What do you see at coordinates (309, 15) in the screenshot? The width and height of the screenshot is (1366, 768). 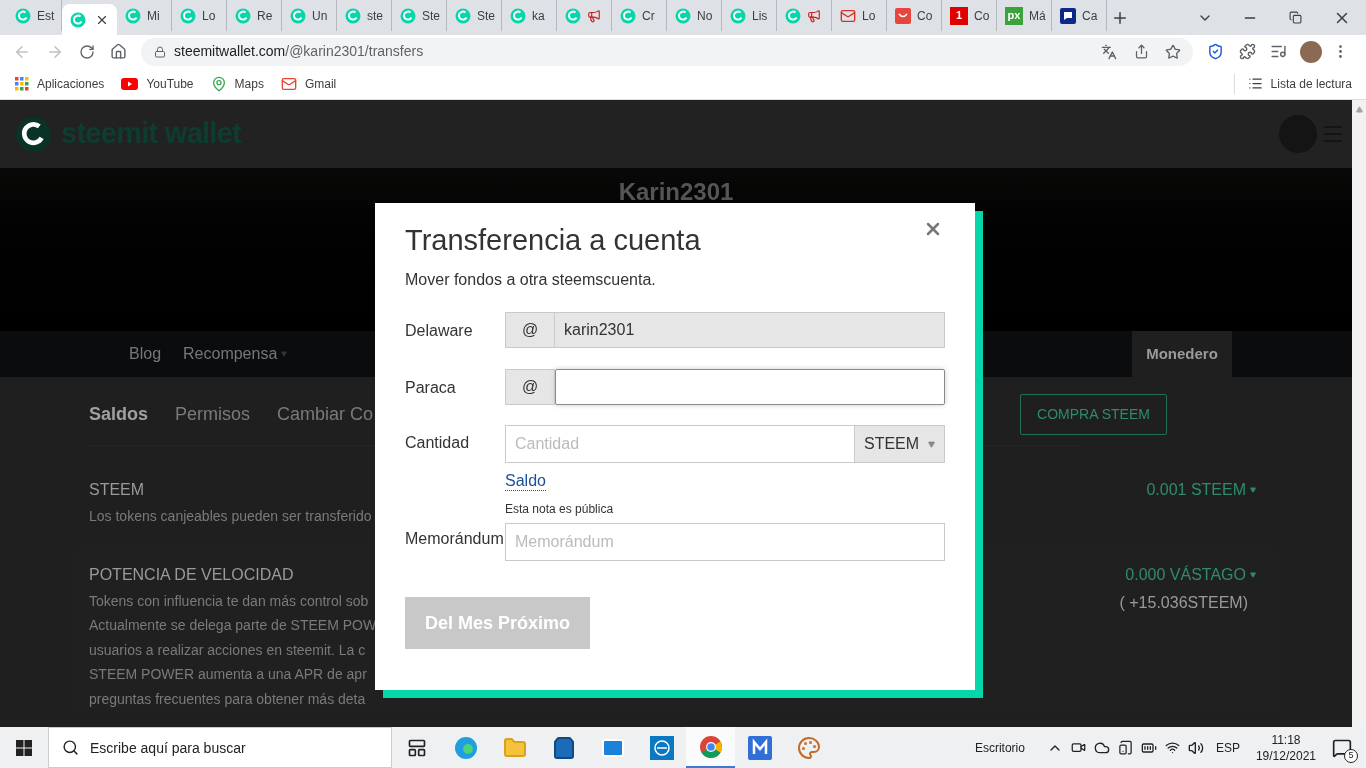 I see `browser-tab: Un` at bounding box center [309, 15].